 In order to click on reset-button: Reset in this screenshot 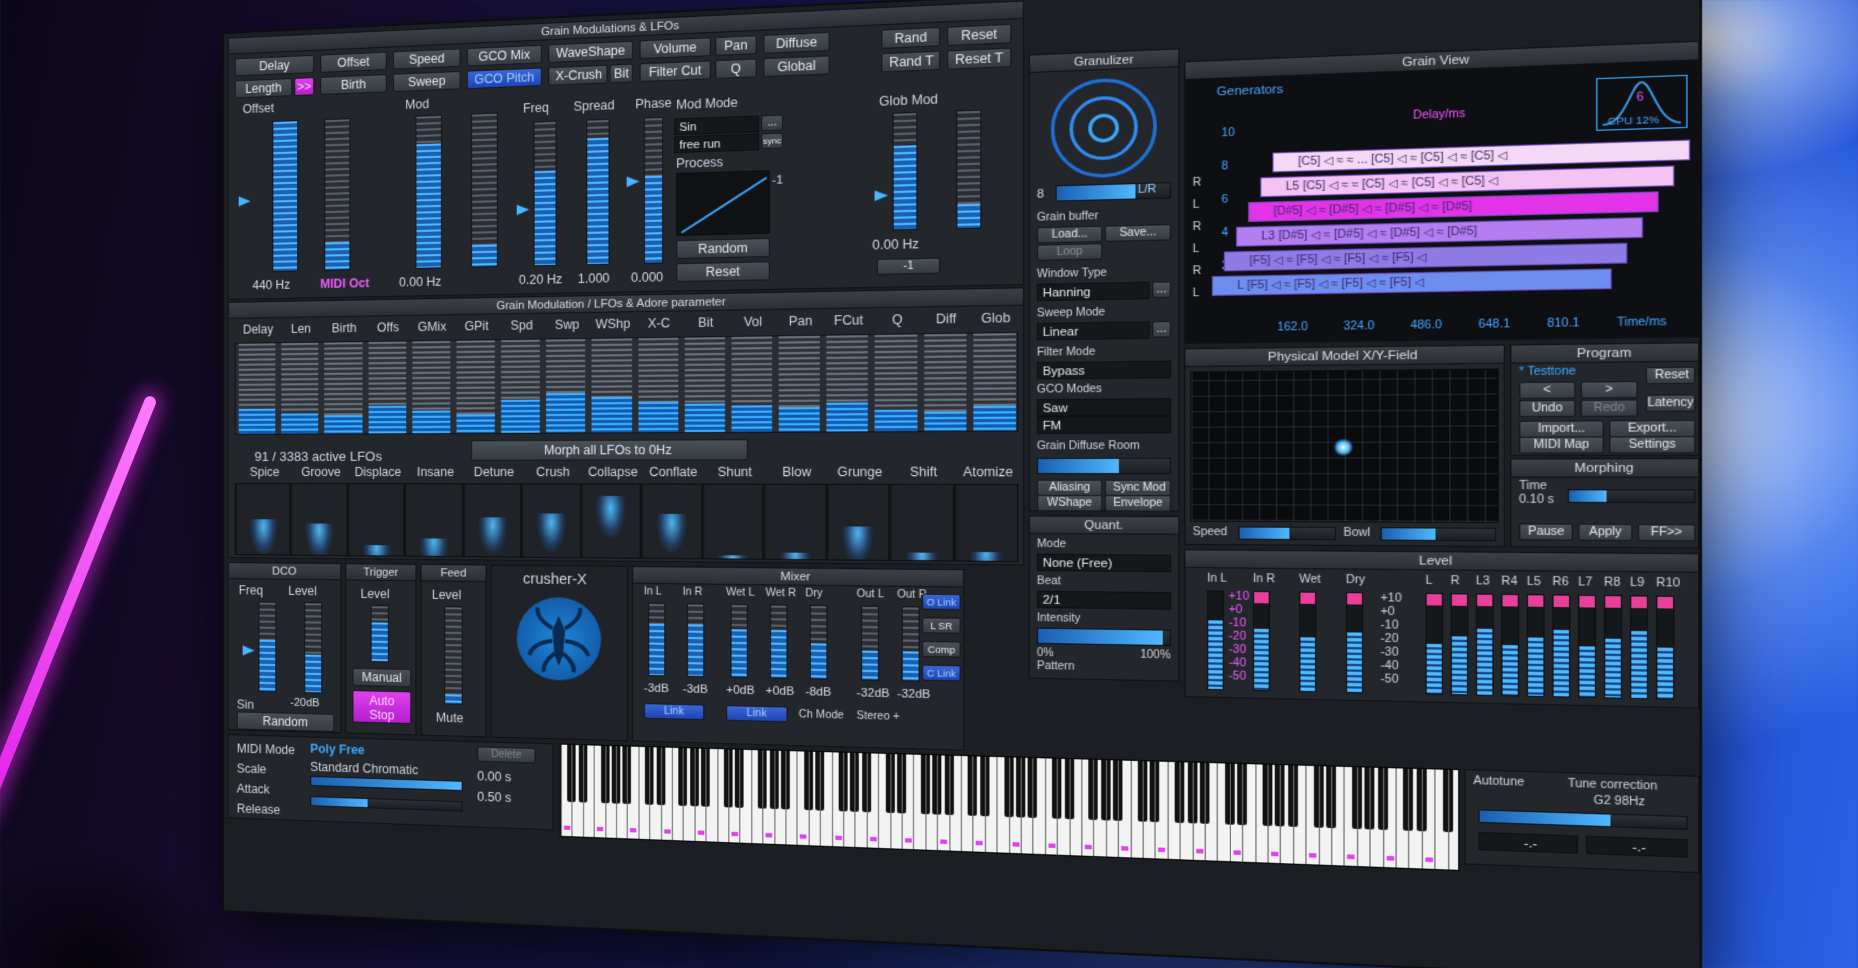, I will do `click(979, 35)`.